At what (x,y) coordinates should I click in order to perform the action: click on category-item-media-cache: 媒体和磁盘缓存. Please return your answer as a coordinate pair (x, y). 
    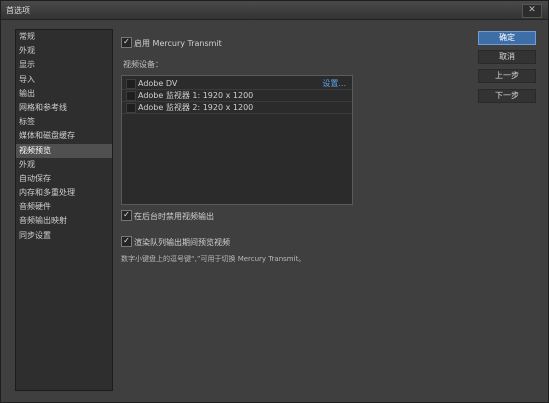
    Looking at the image, I should click on (64, 136).